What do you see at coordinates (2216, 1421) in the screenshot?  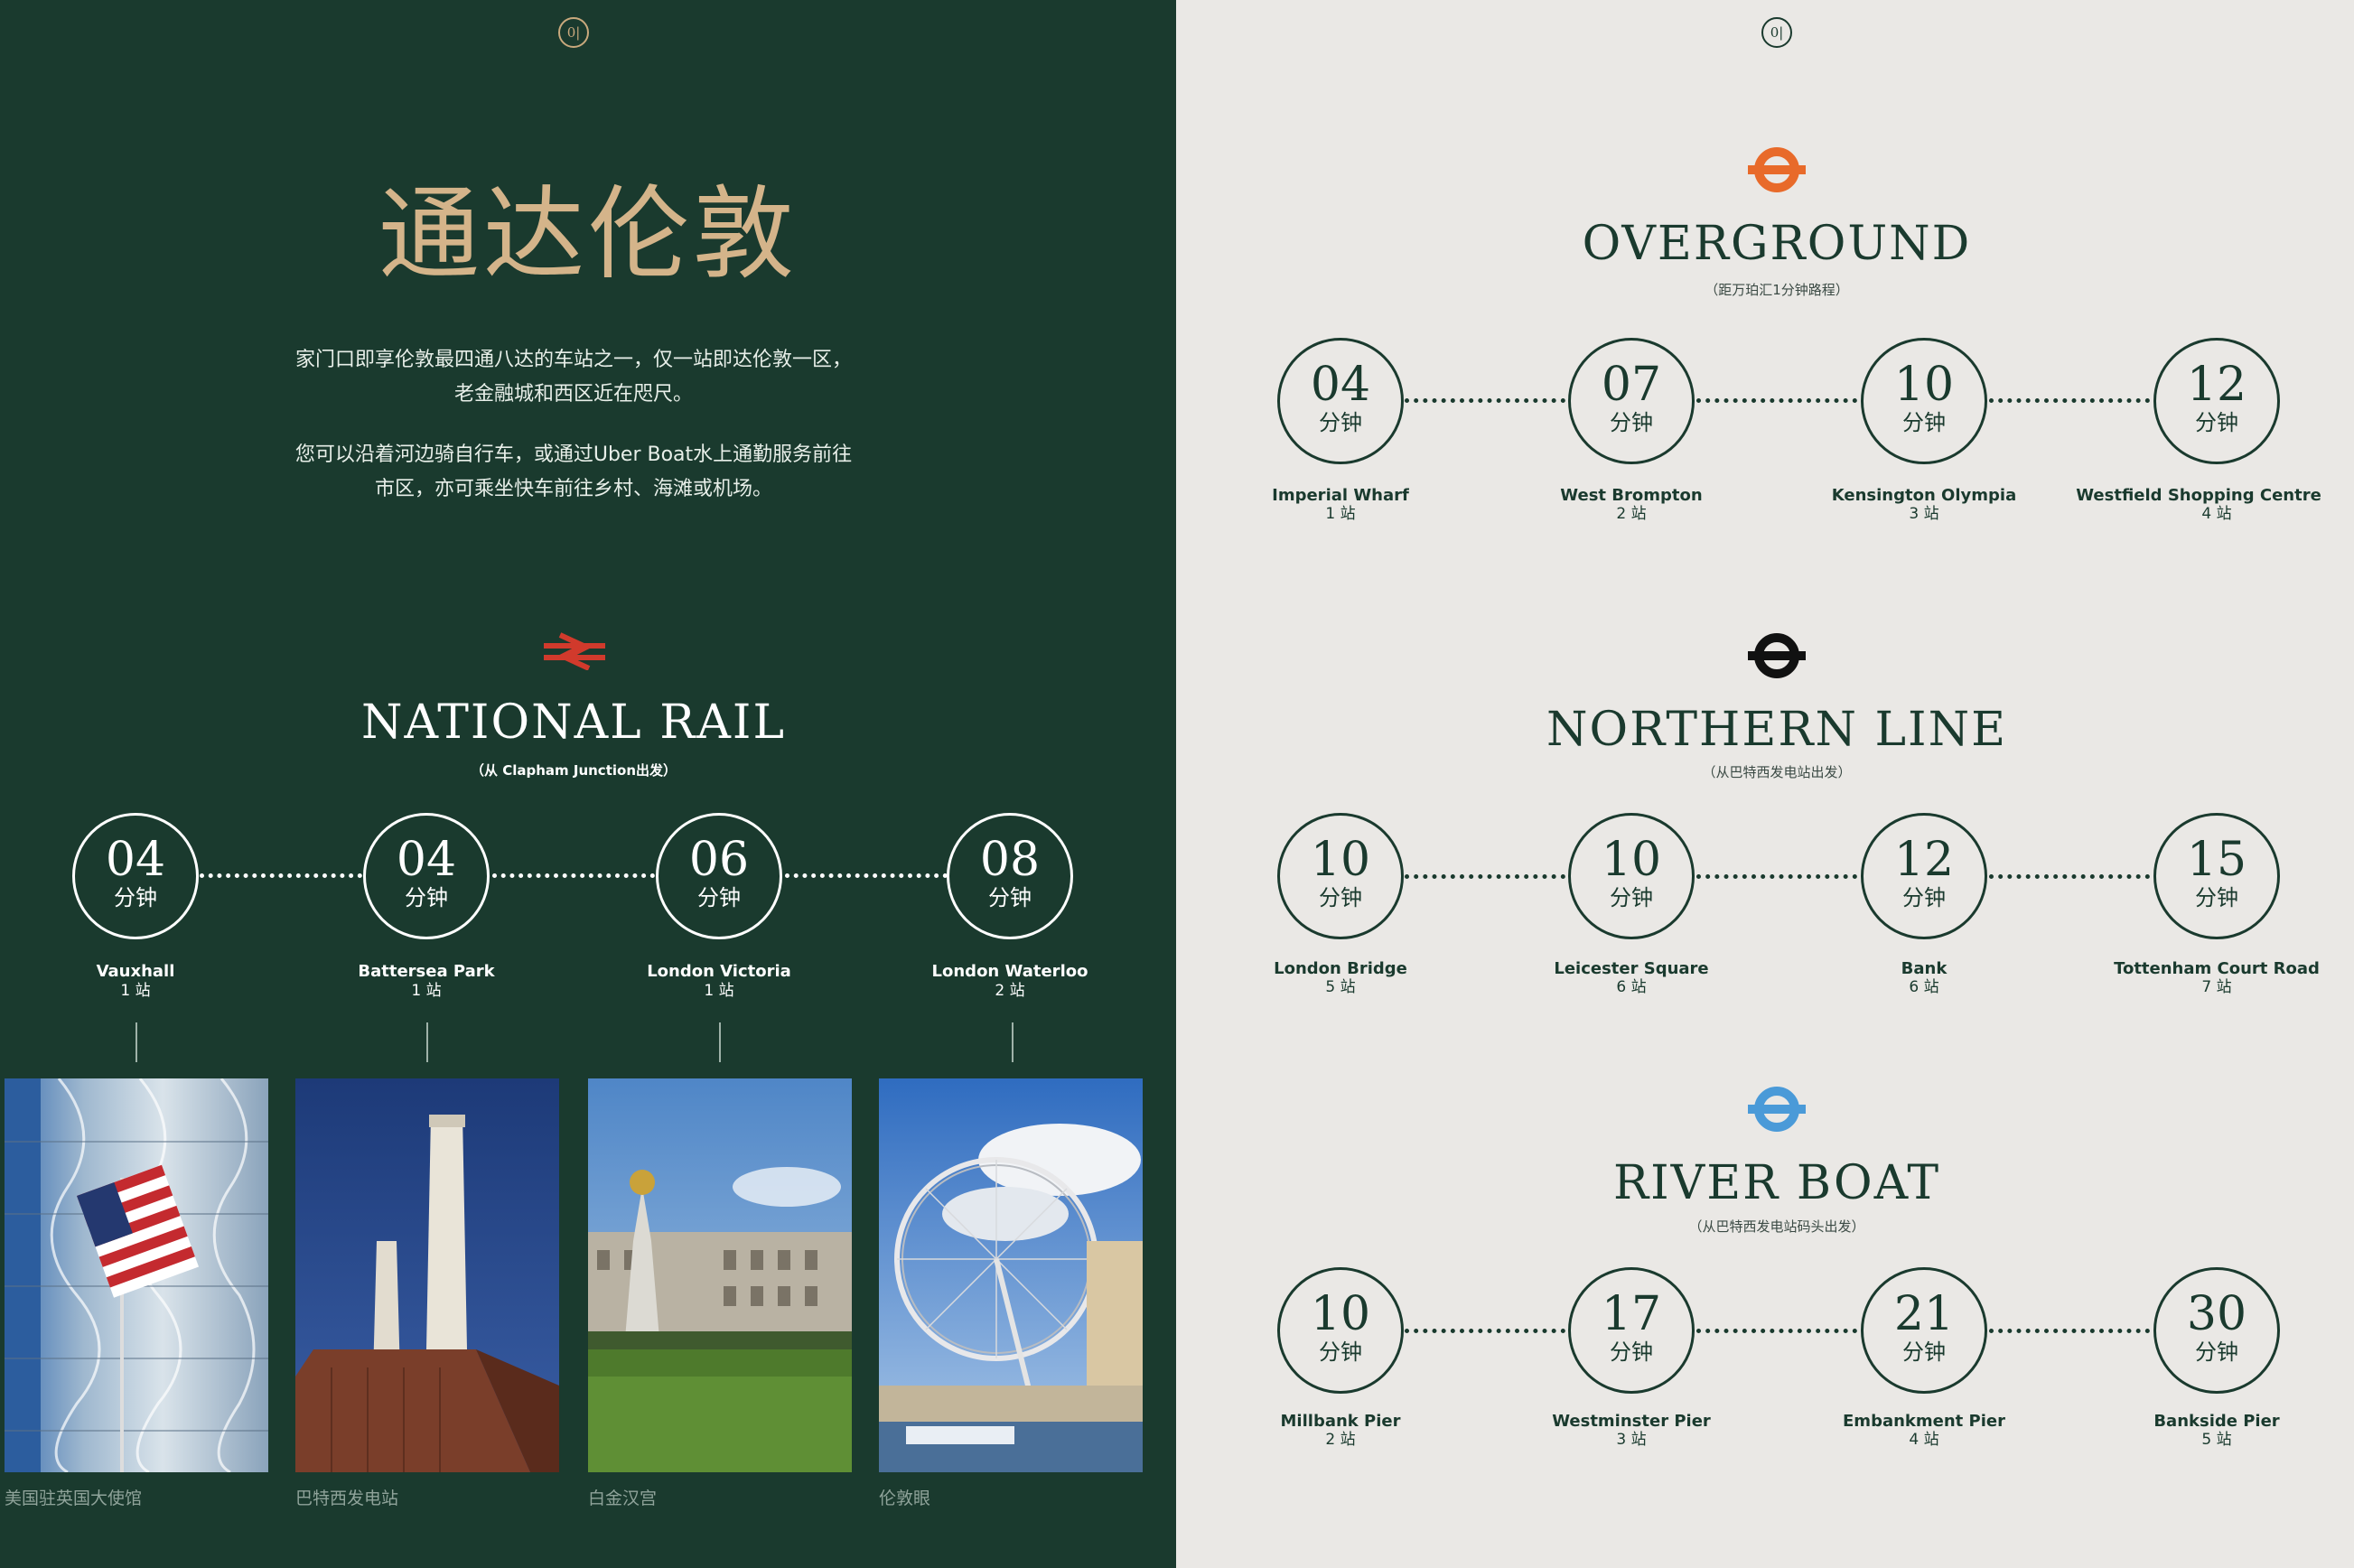 I see `station-name: Bankside Pier` at bounding box center [2216, 1421].